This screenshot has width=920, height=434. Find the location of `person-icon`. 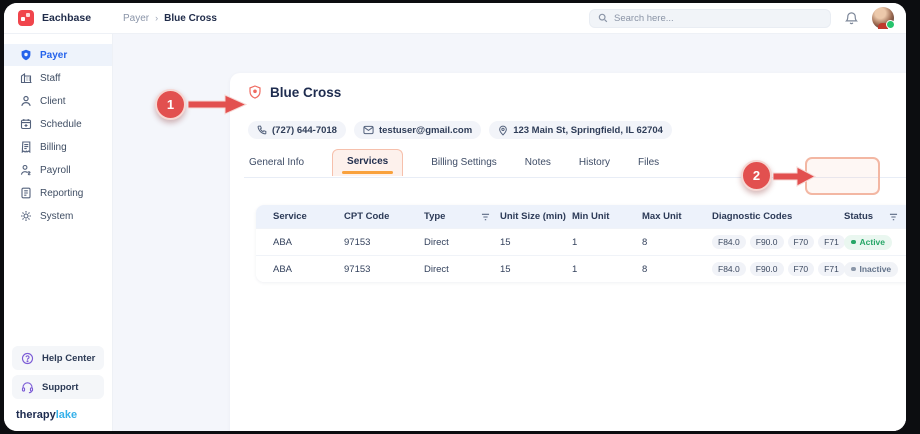

person-icon is located at coordinates (26, 101).